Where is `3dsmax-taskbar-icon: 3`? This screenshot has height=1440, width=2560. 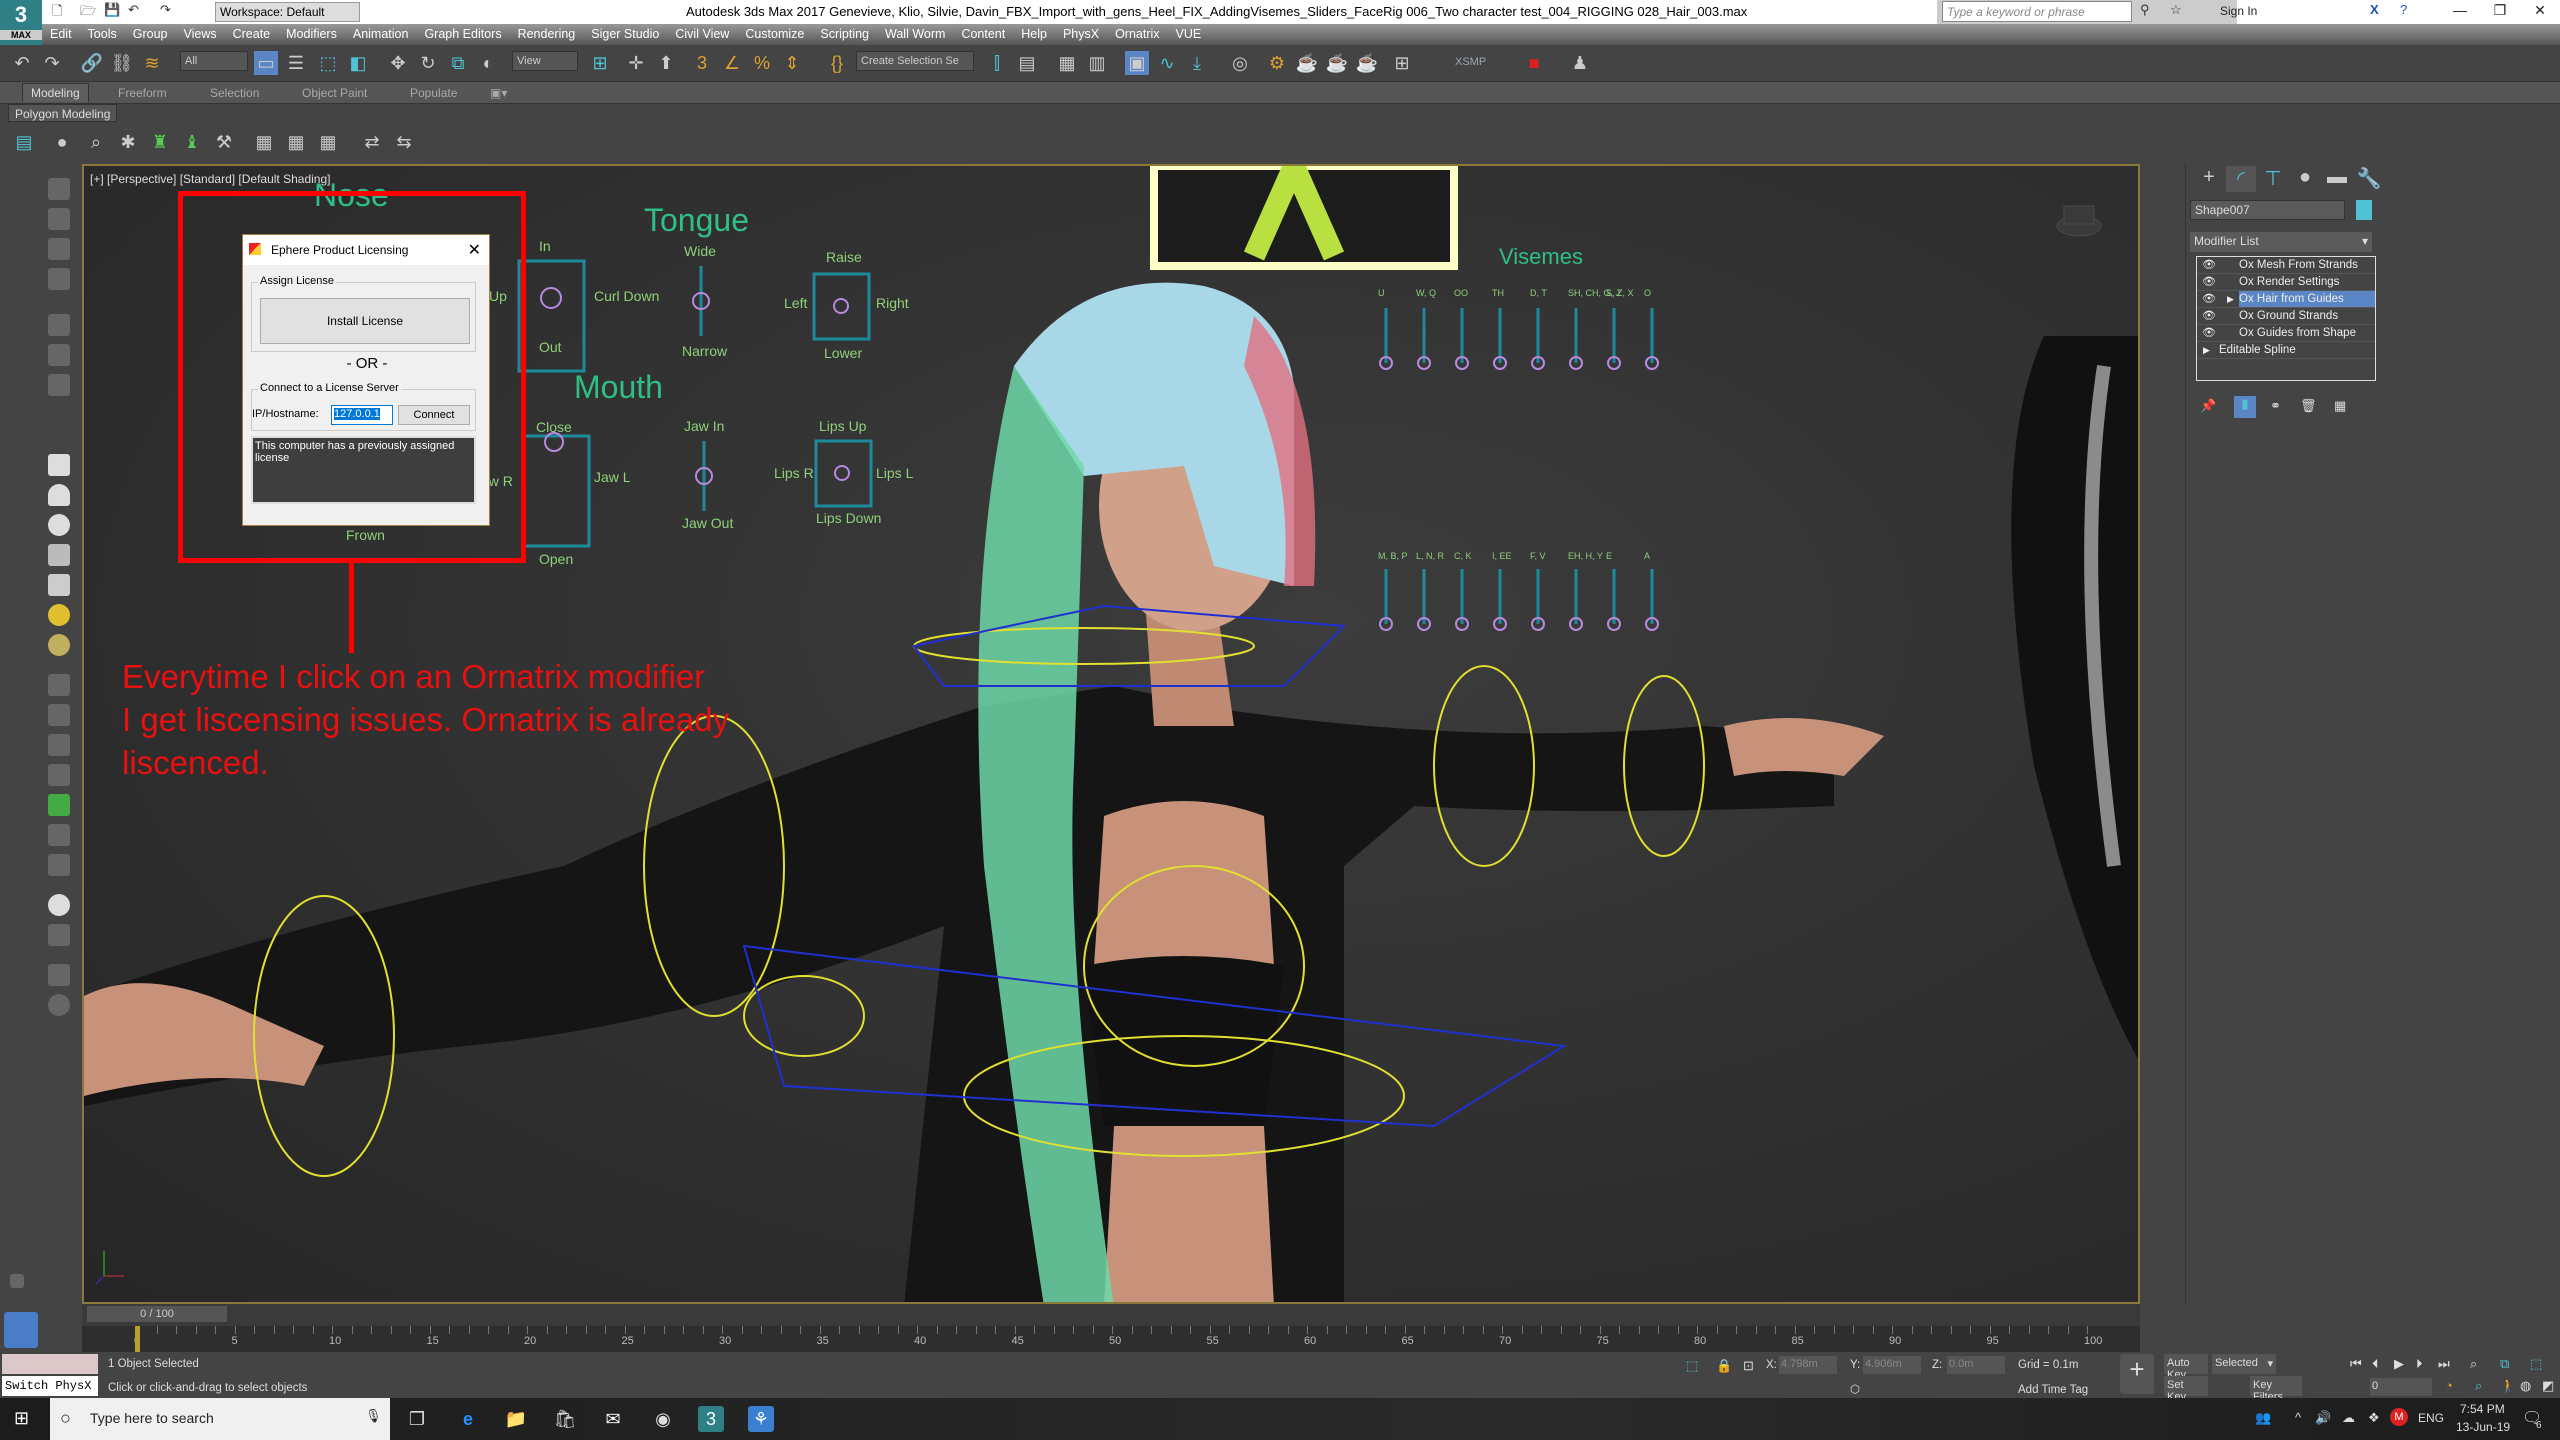
3dsmax-taskbar-icon: 3 is located at coordinates (711, 1419).